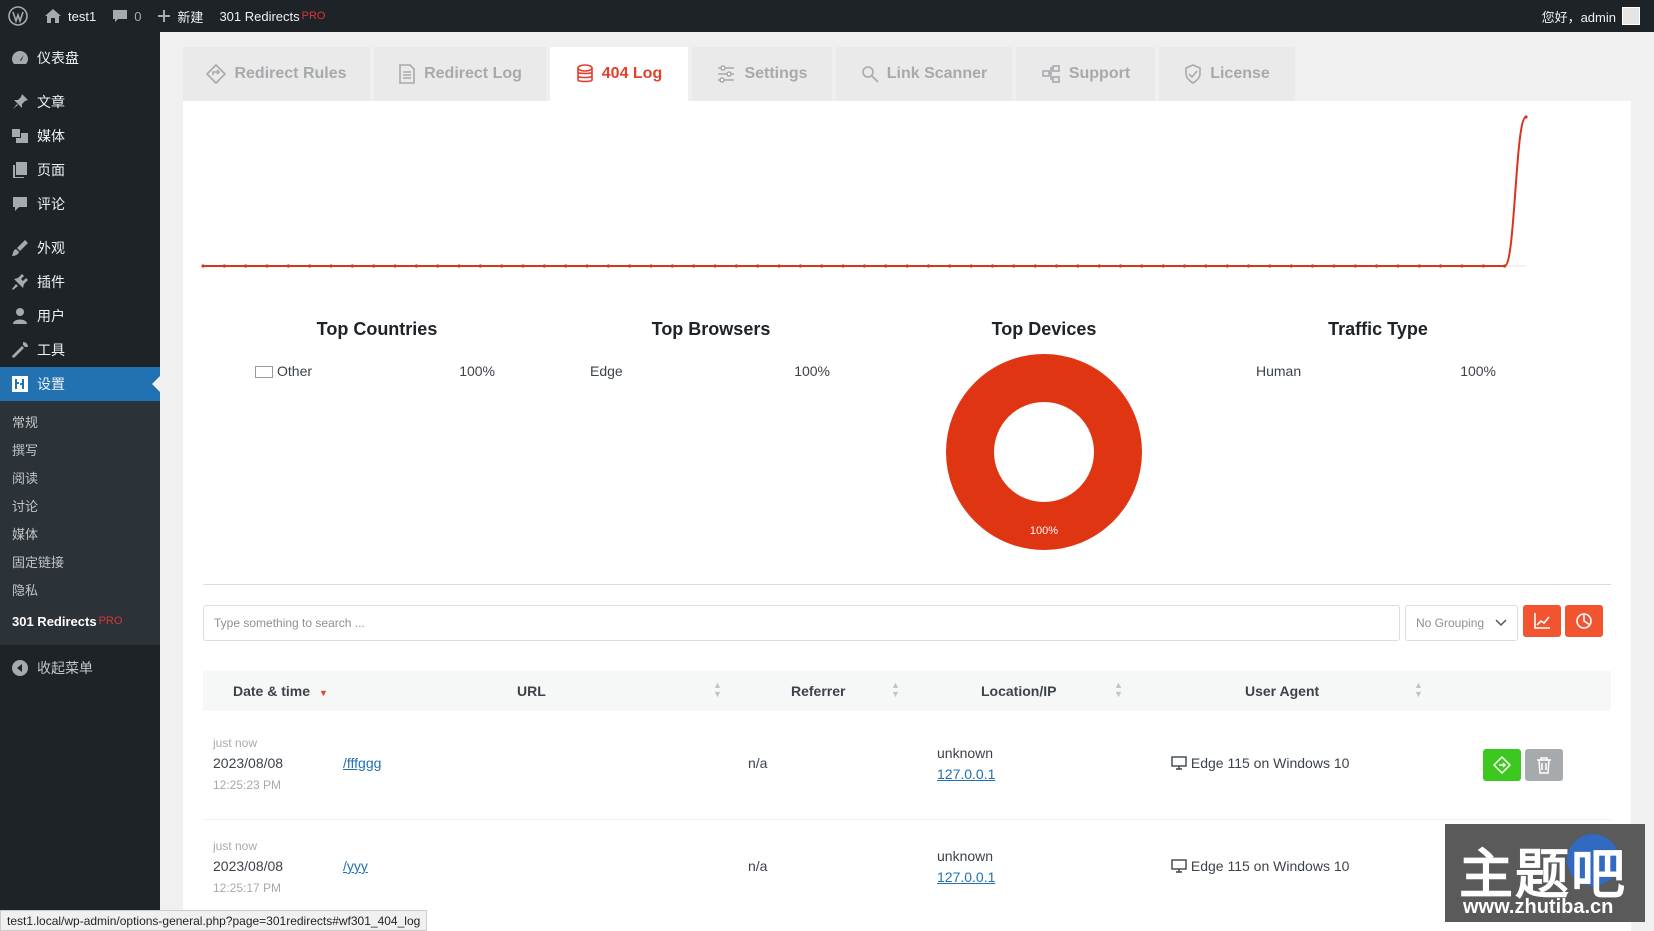  What do you see at coordinates (271, 691) in the screenshot?
I see `column-header-date: Date & time` at bounding box center [271, 691].